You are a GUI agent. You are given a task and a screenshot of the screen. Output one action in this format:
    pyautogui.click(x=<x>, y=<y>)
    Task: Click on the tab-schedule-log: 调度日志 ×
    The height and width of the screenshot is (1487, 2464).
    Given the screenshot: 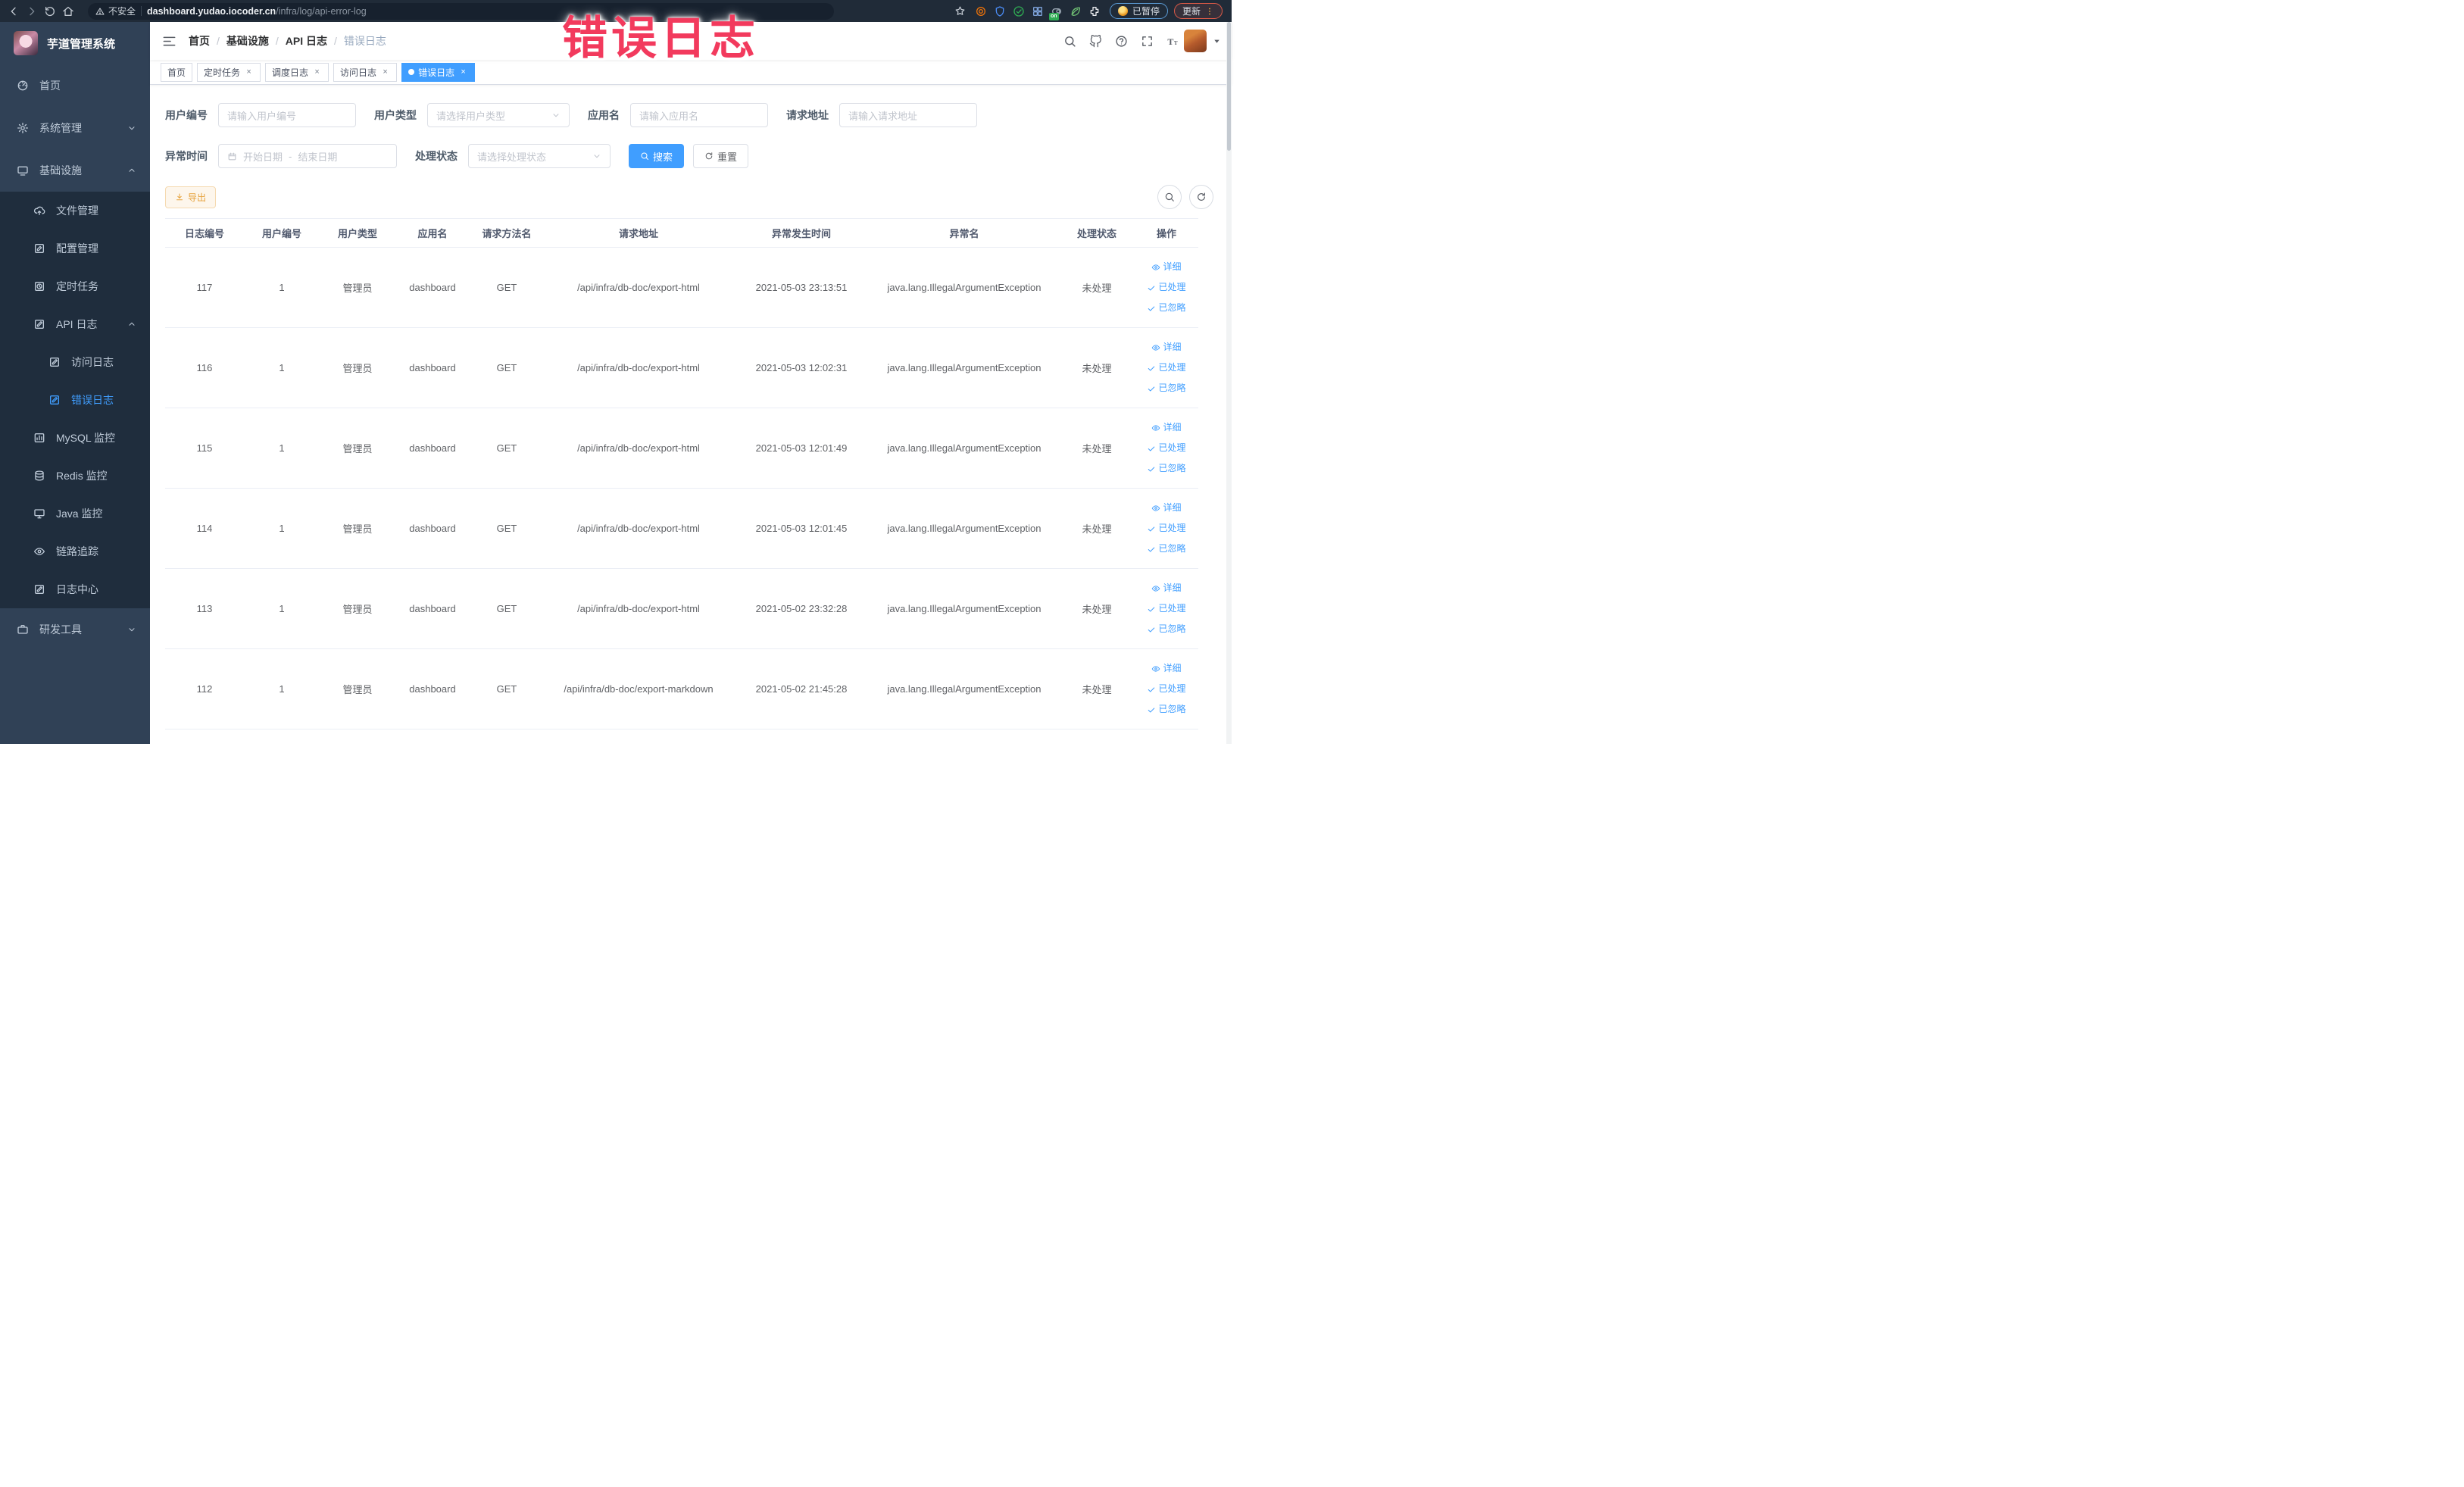 What is the action you would take?
    pyautogui.click(x=297, y=72)
    